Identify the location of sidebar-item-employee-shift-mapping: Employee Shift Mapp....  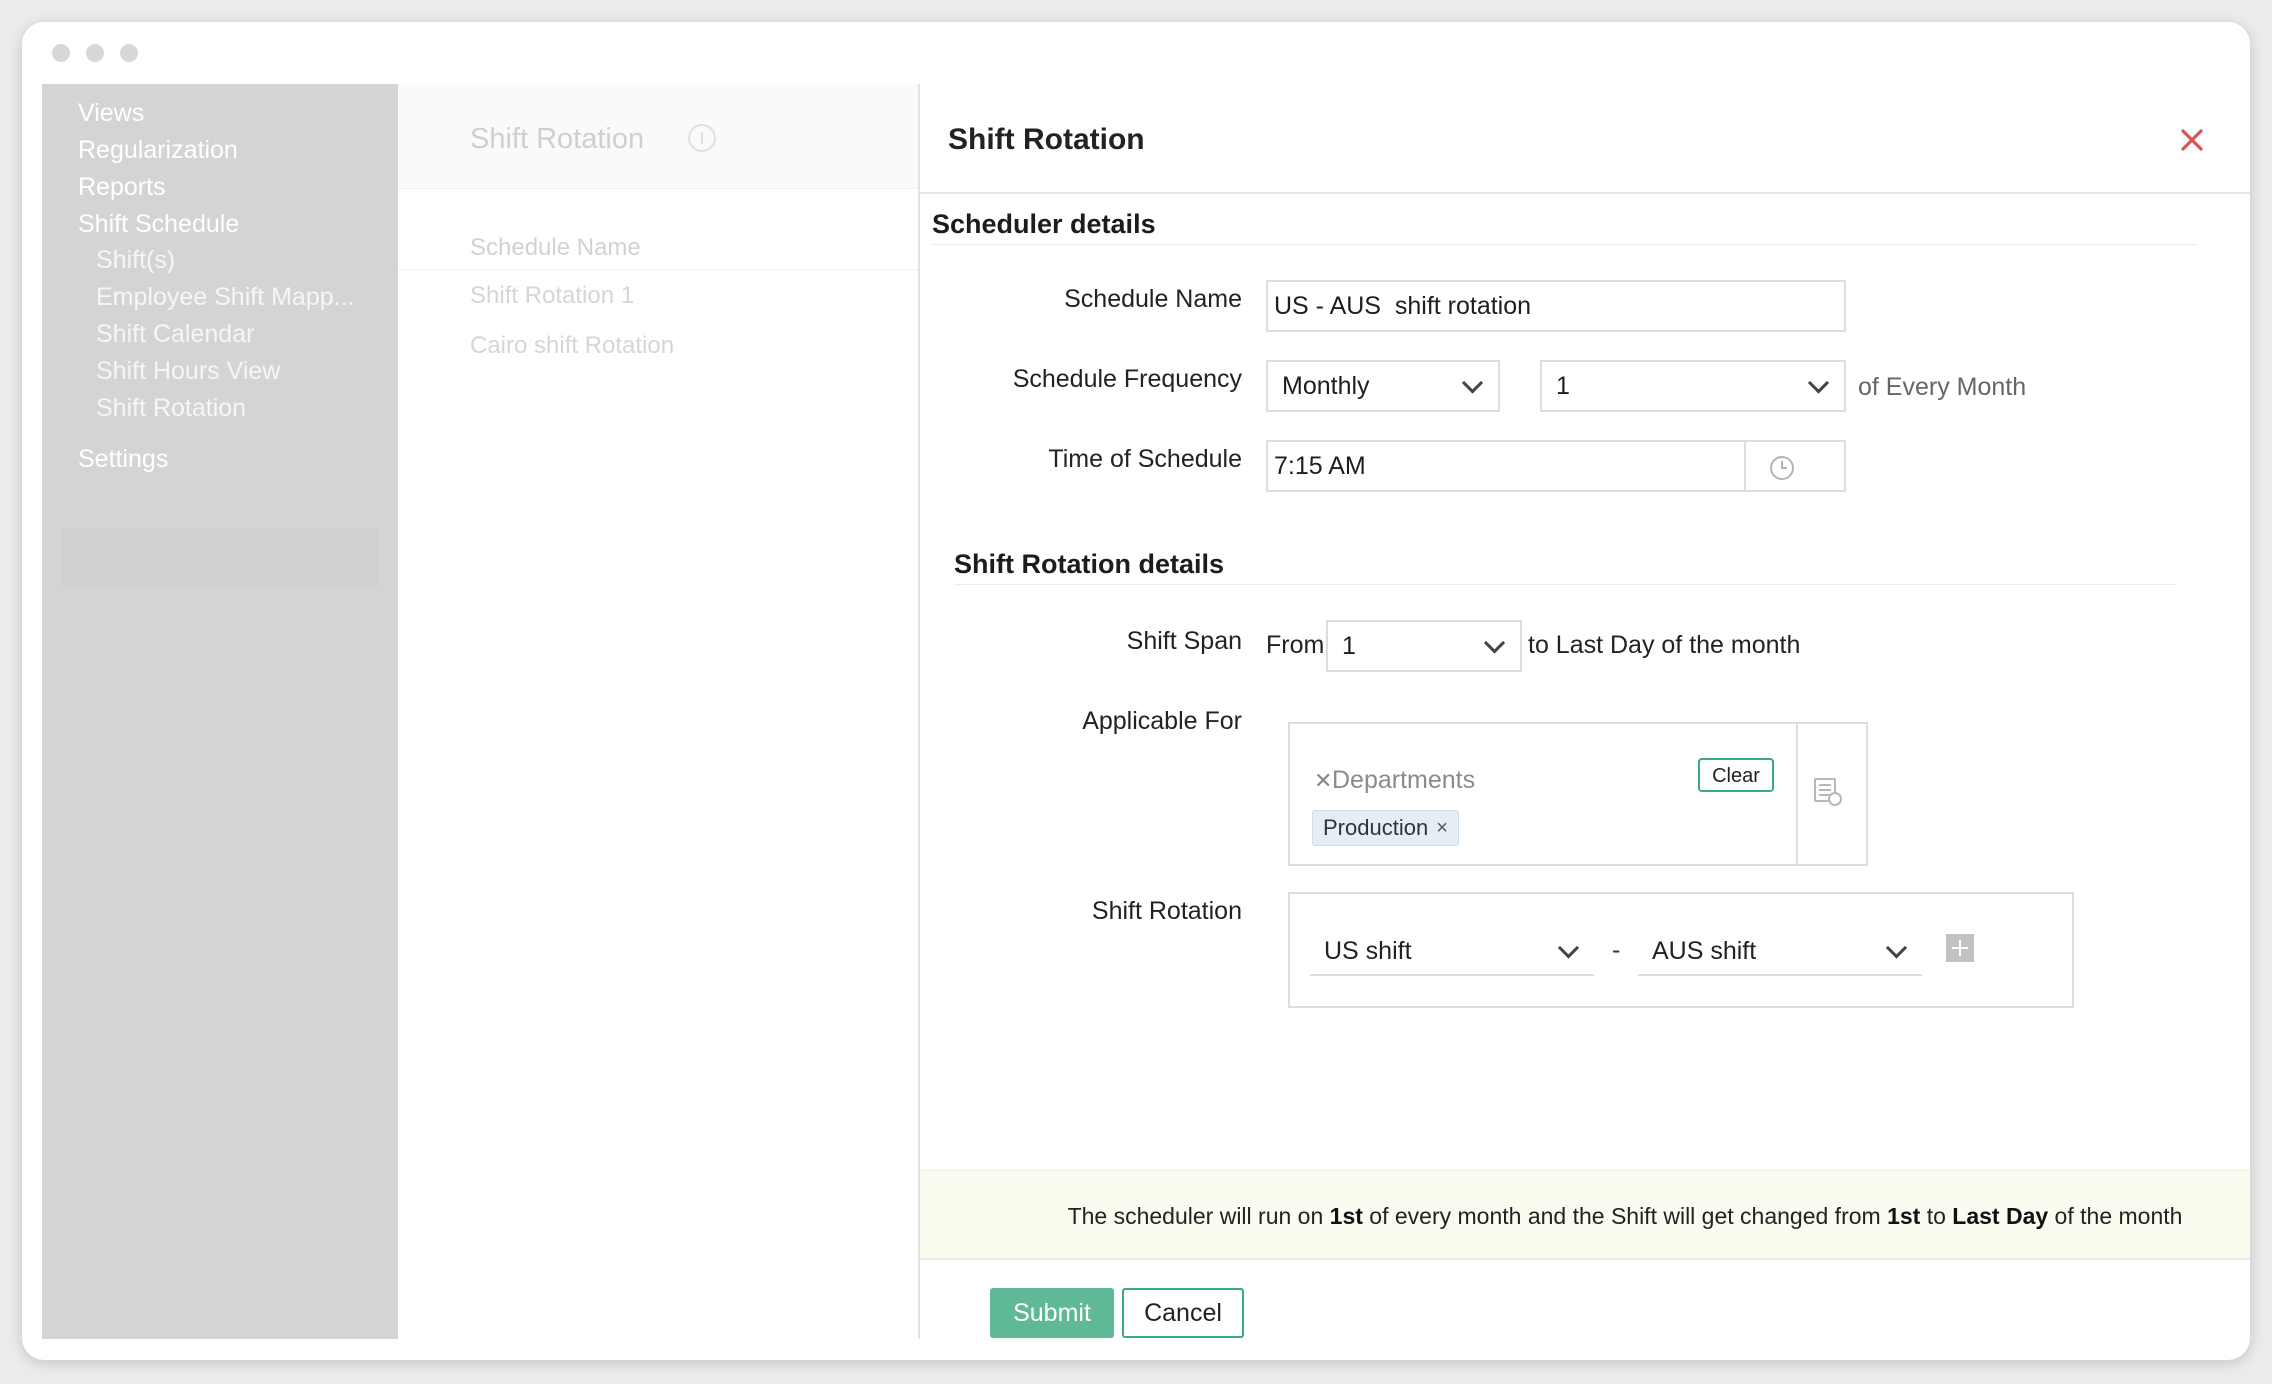
(225, 297).